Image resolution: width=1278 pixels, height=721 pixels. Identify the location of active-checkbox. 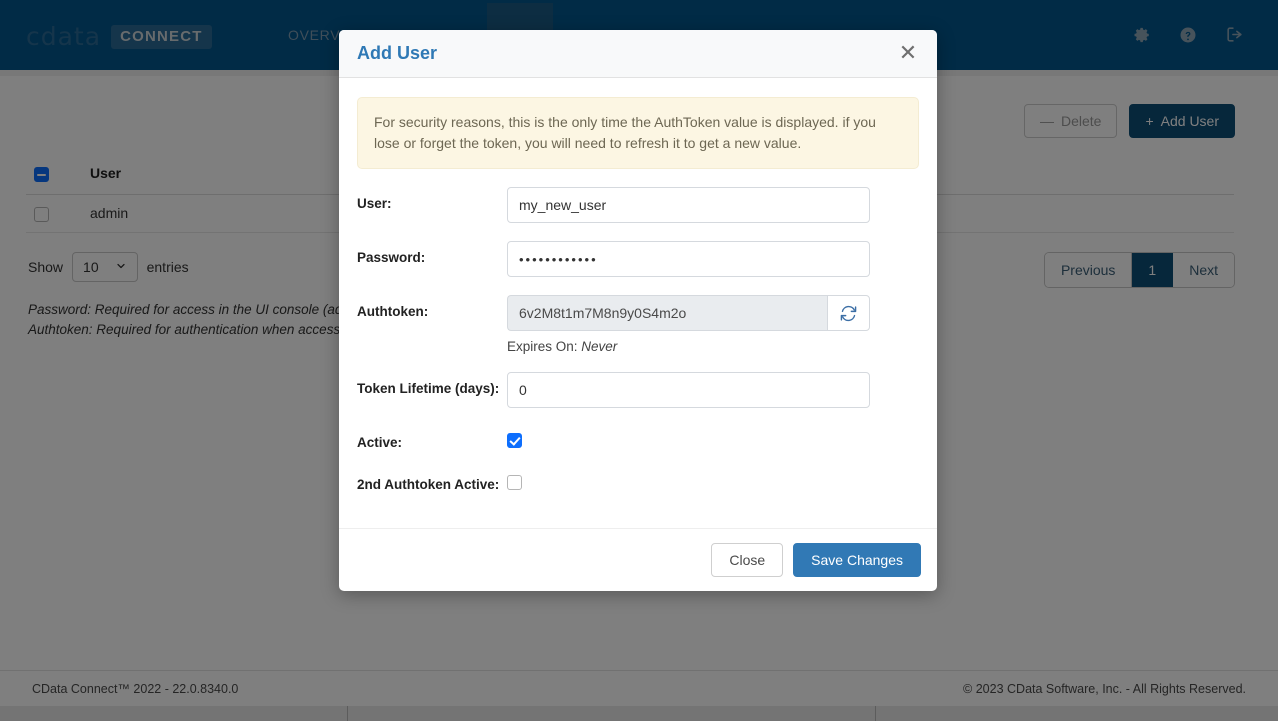
(514, 441).